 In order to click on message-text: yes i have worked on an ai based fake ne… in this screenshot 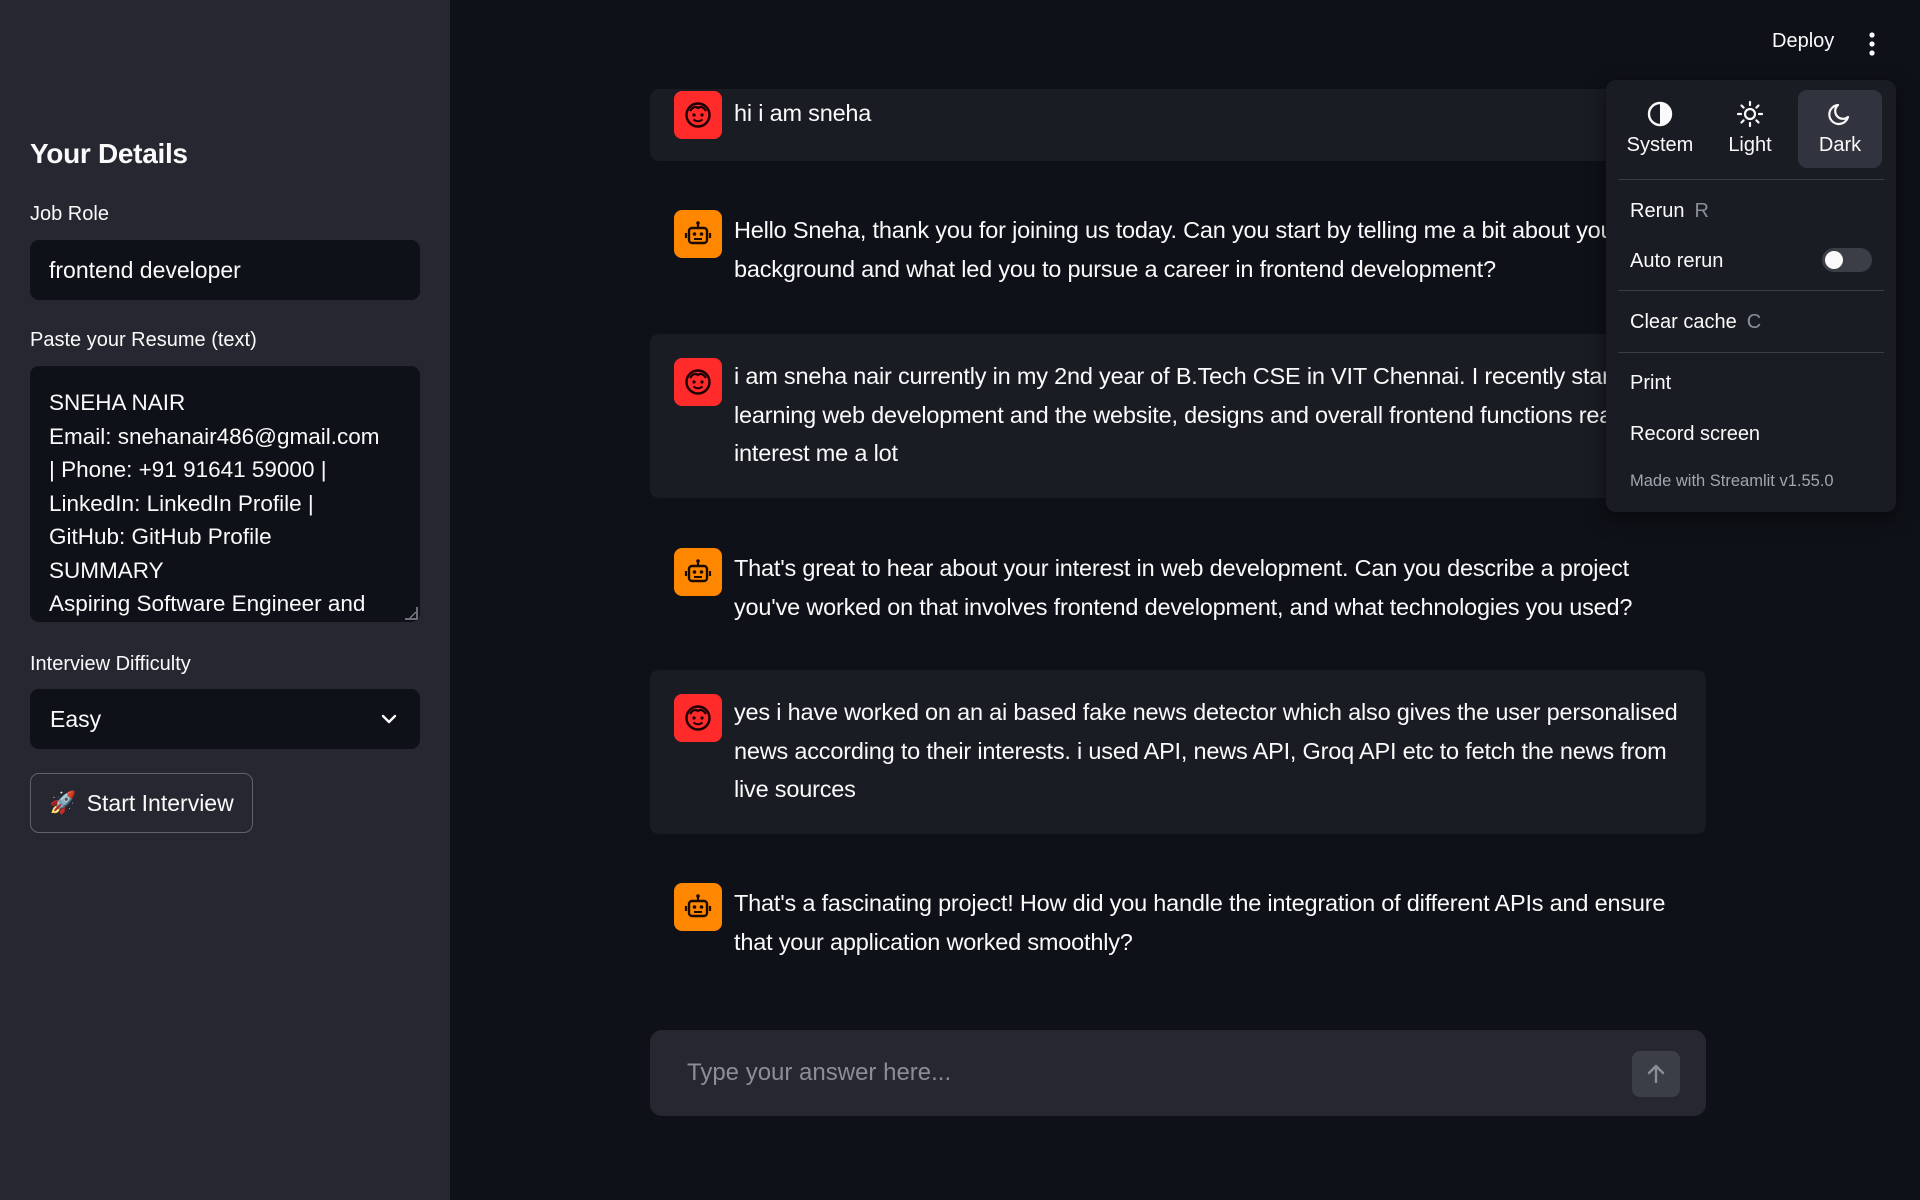, I will do `click(1206, 750)`.